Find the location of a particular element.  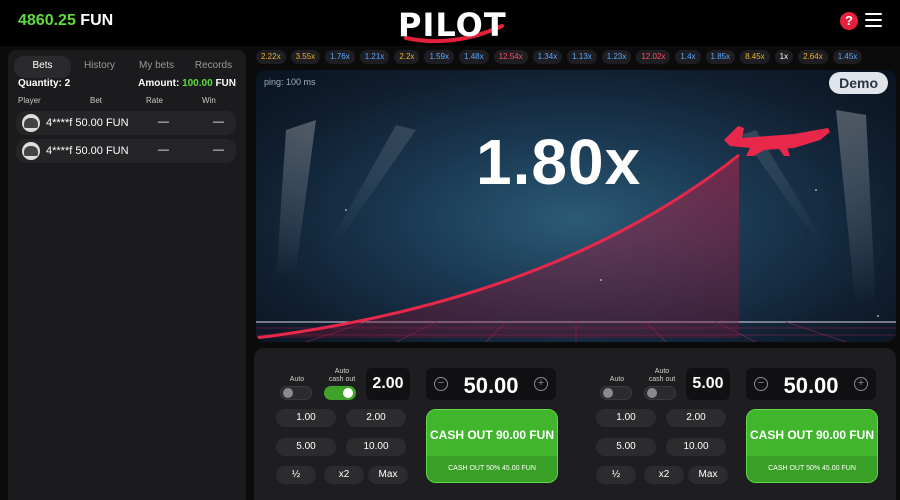

history-multiplier-chip: 1x is located at coordinates (784, 57).